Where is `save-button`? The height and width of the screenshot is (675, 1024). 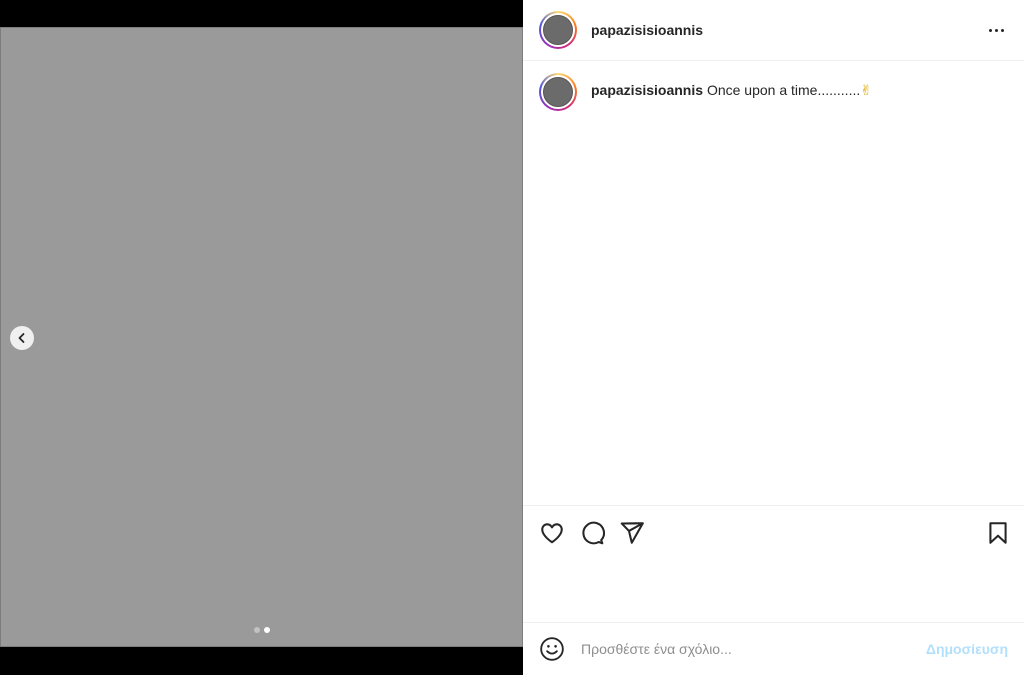 save-button is located at coordinates (998, 533).